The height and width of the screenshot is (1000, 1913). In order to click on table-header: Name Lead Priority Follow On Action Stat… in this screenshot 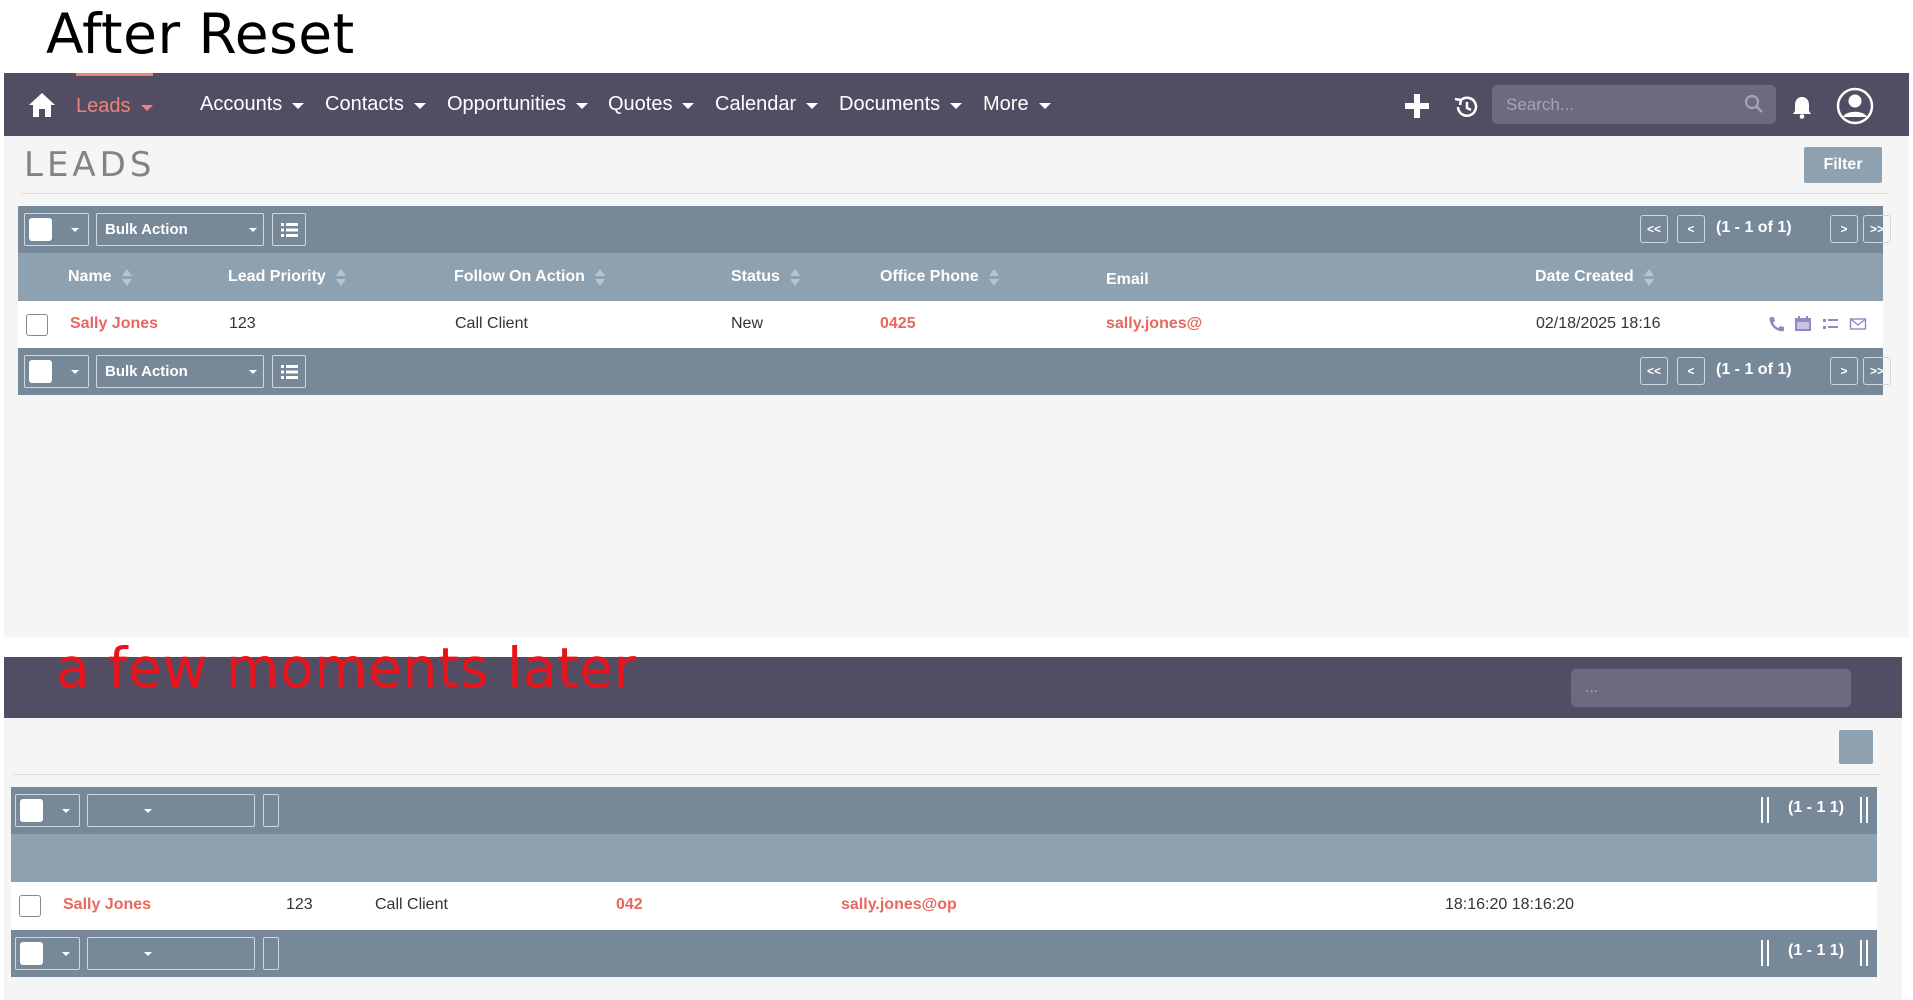, I will do `click(950, 277)`.